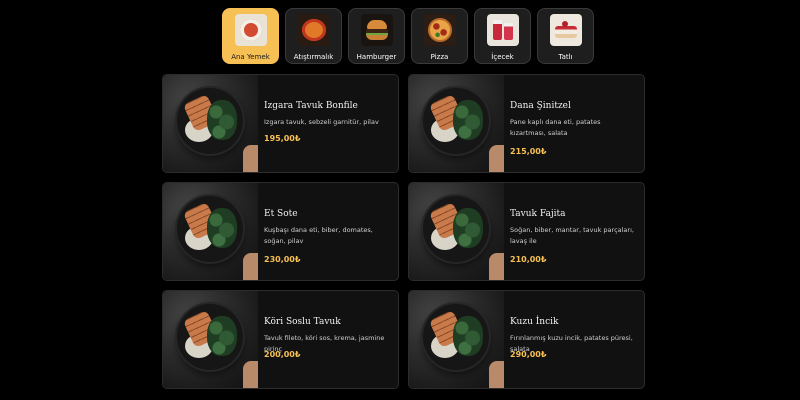  I want to click on drink-icon, so click(502, 30).